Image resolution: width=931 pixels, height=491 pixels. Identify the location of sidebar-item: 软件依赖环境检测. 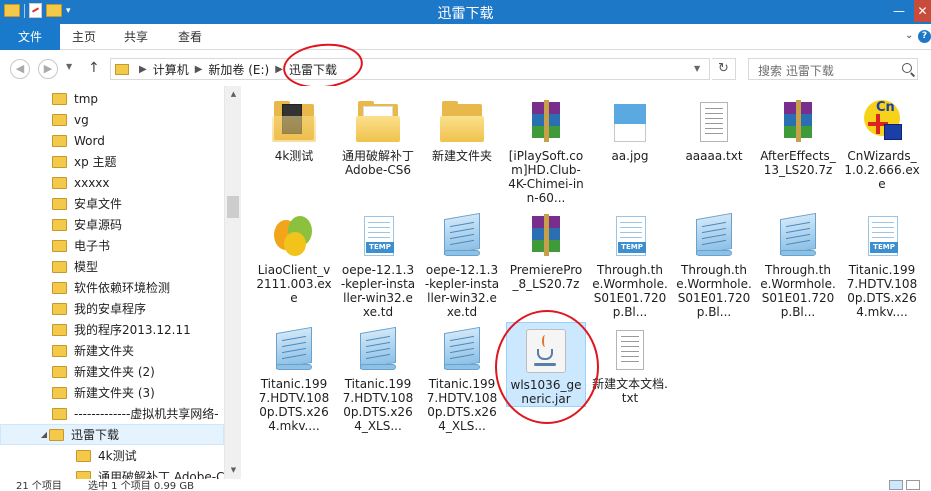
(112, 287).